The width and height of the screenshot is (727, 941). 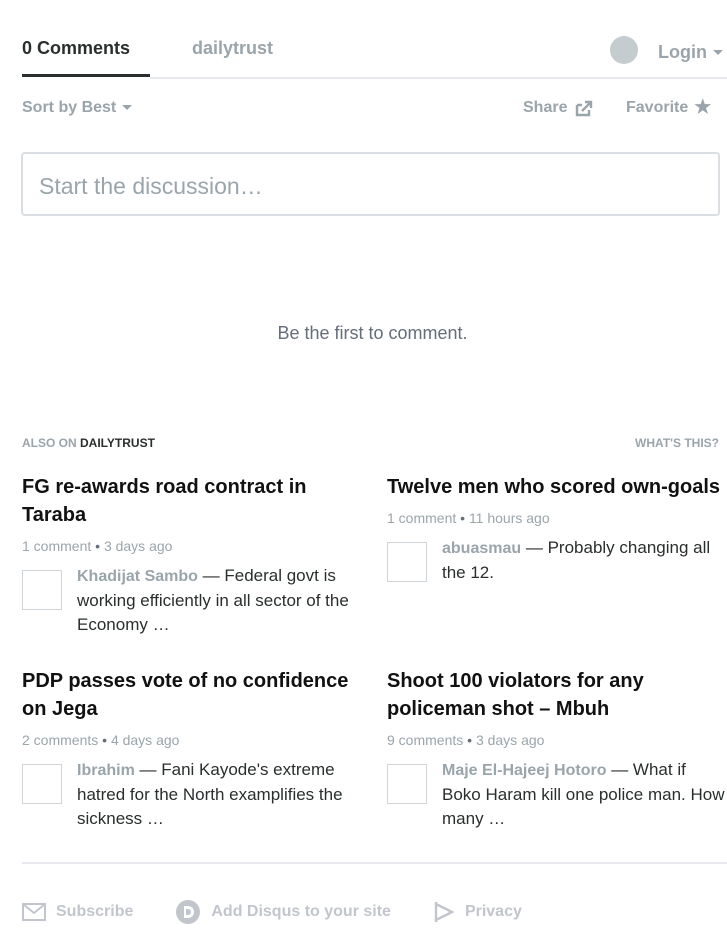 I want to click on also-on-prefix: ALSO ON, so click(x=49, y=443).